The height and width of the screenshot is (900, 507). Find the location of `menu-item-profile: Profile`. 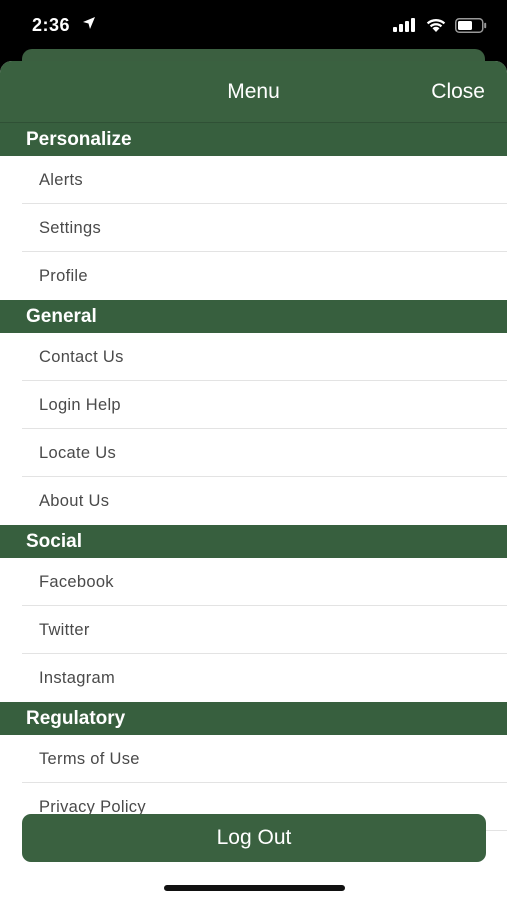

menu-item-profile: Profile is located at coordinates (253, 276).